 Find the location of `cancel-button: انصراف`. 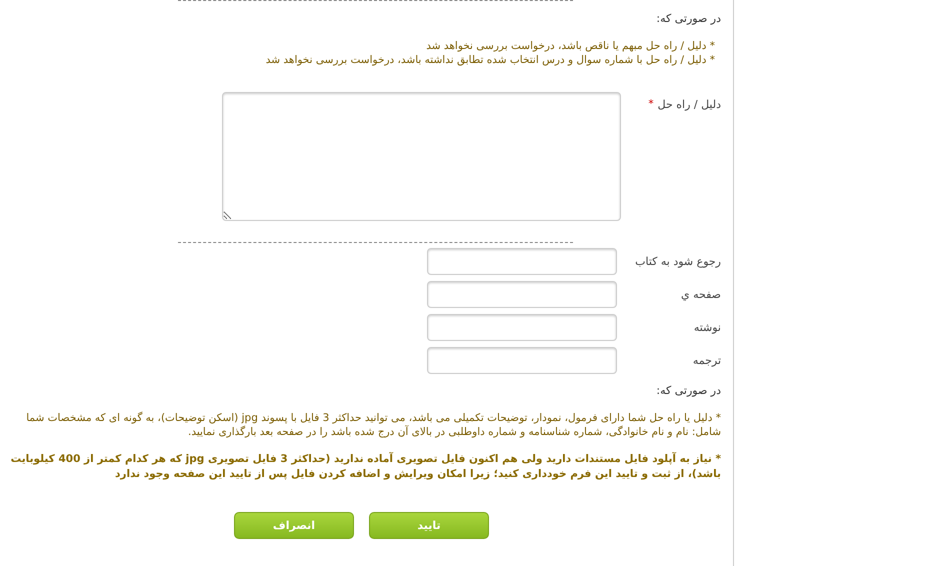

cancel-button: انصراف is located at coordinates (294, 525).